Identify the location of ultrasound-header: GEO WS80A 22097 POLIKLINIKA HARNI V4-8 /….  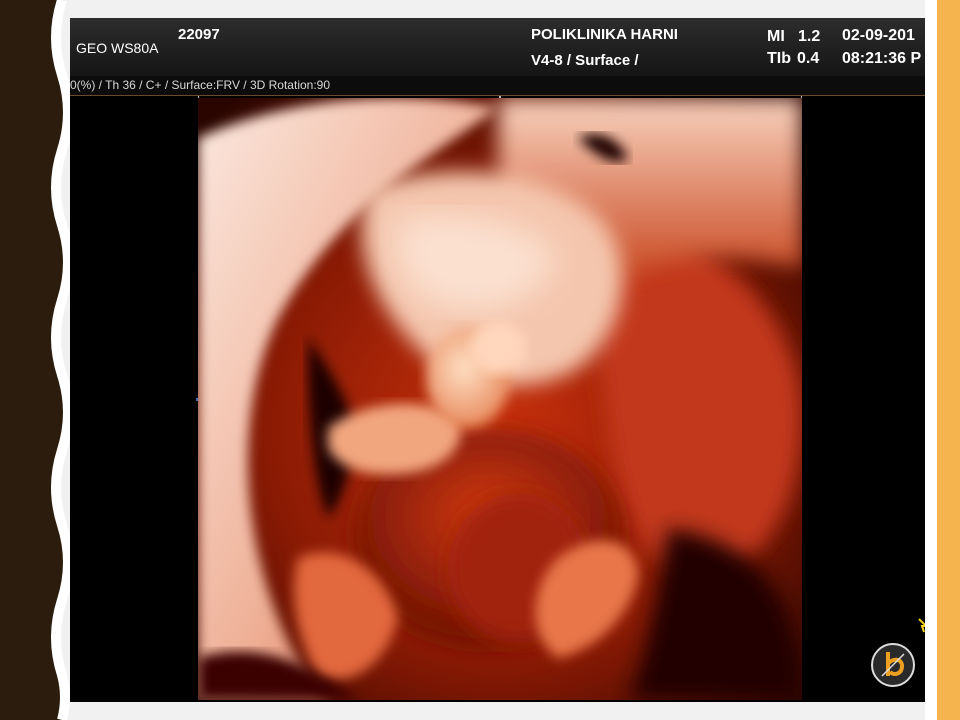
(497, 47).